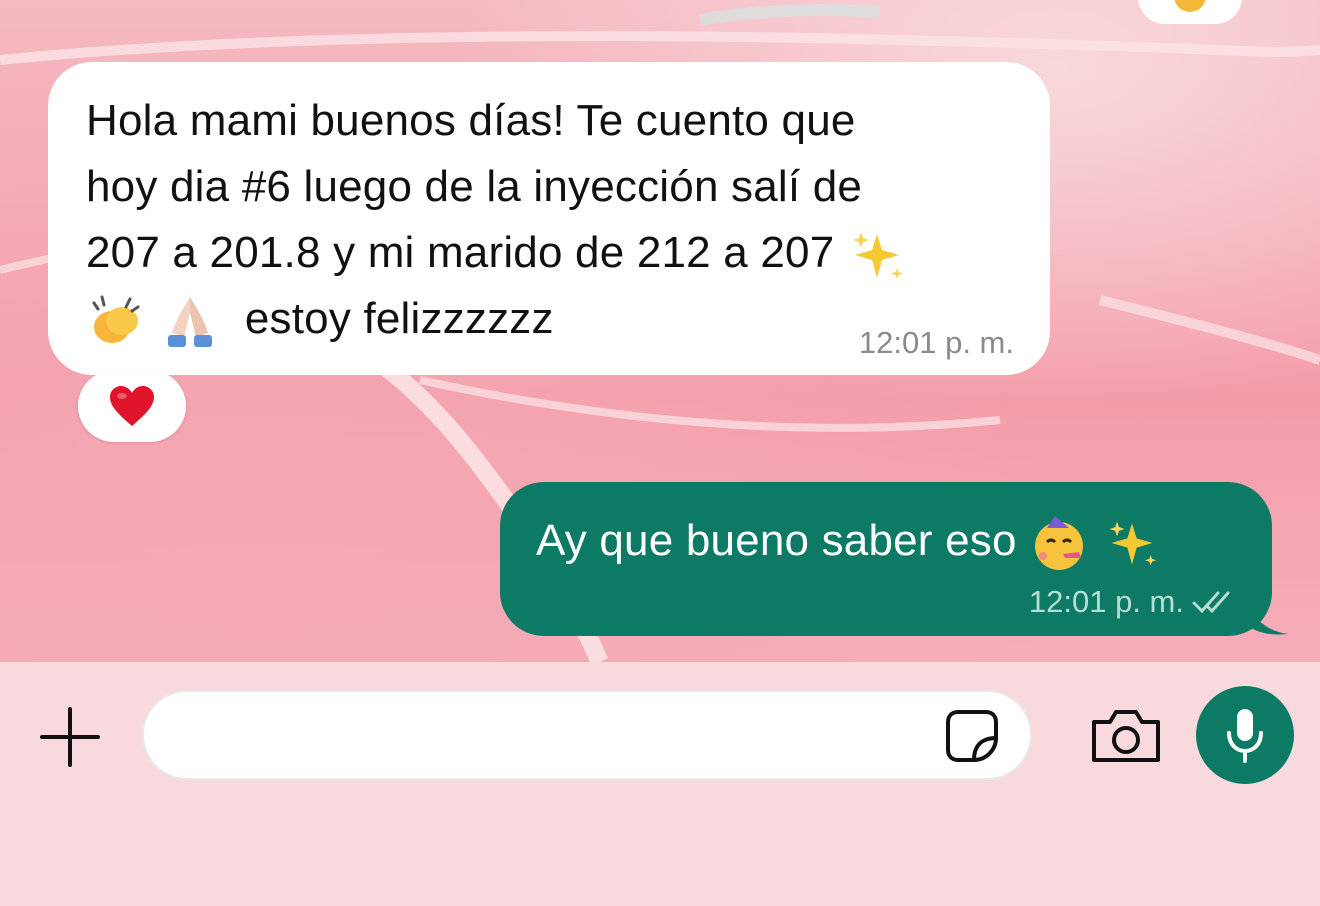 The image size is (1320, 906). I want to click on clapping-hands-icon, so click(116, 319).